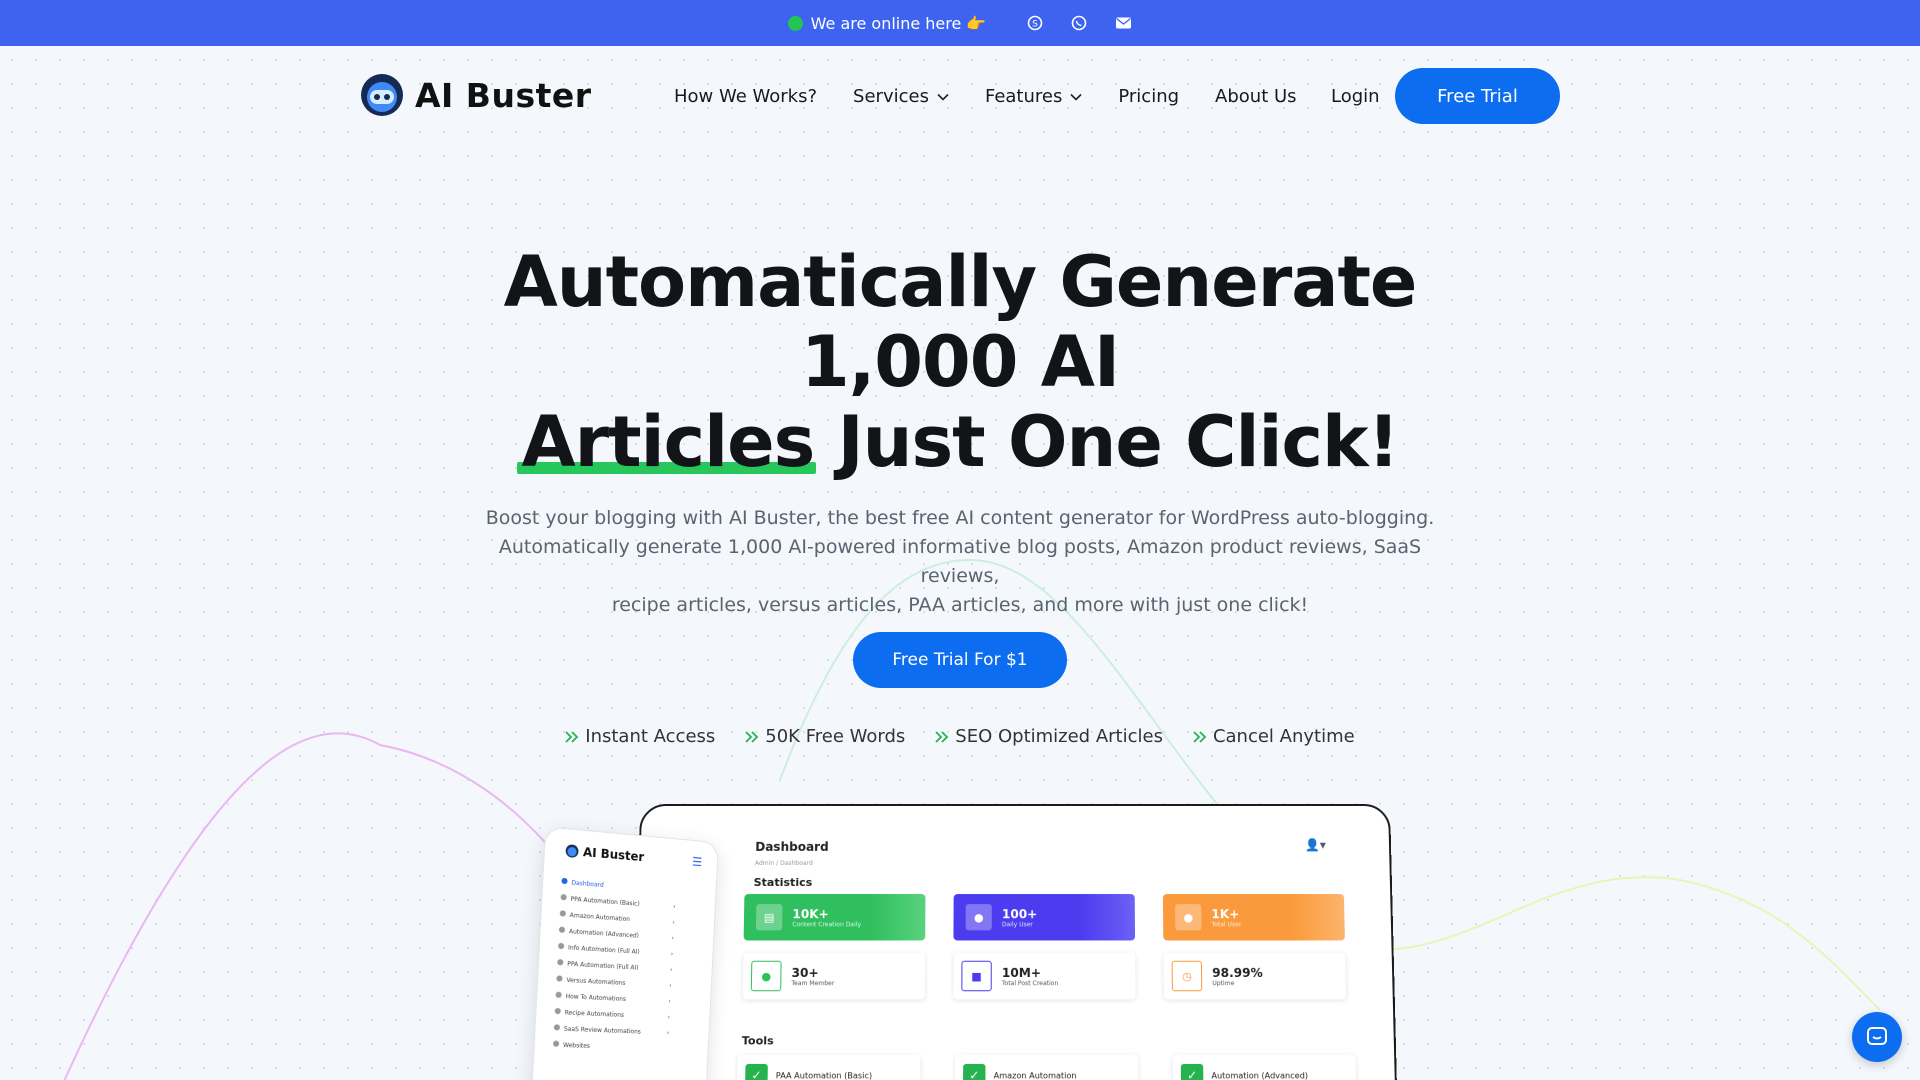 This screenshot has width=1920, height=1080. I want to click on statistics-heading: Statistics, so click(783, 882).